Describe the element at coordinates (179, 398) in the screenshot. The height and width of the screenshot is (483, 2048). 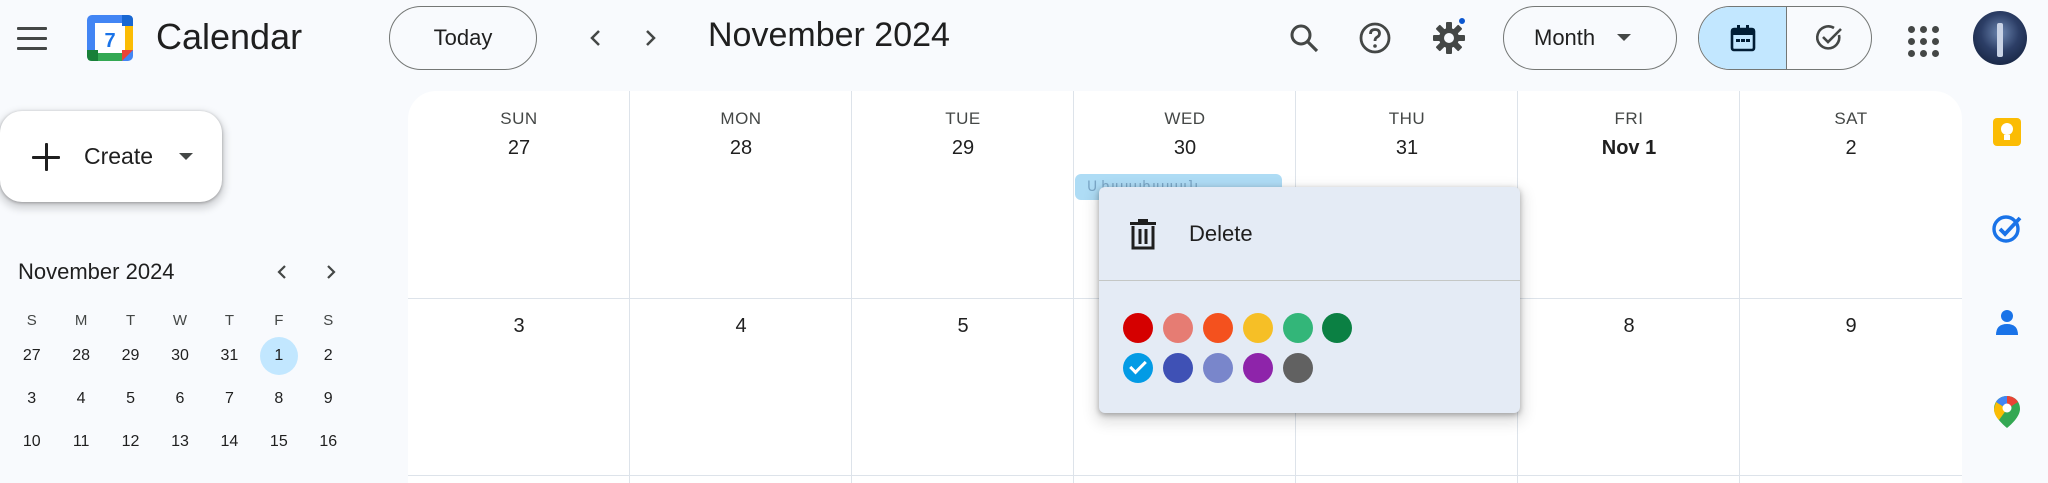
I see `mini-day: 6` at that location.